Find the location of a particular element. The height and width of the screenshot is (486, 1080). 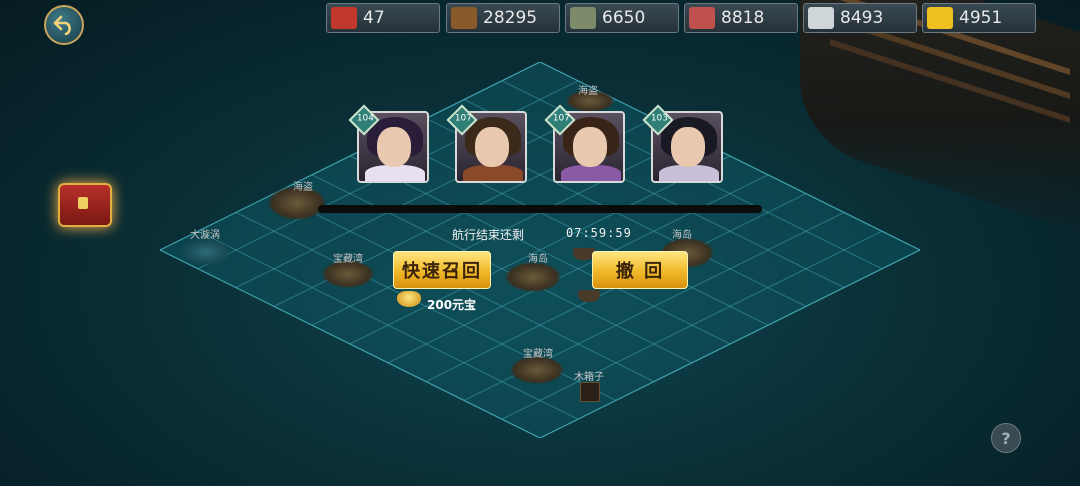

withdraw-button: 撤 回 is located at coordinates (640, 270).